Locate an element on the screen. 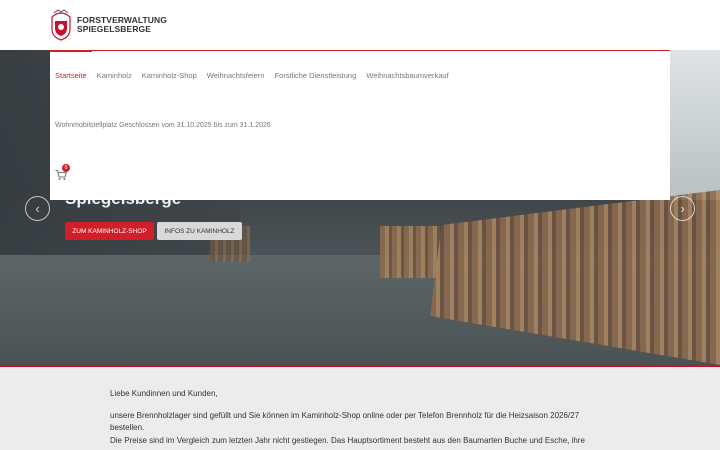  nav-item-kaminholz: Kaminholz is located at coordinates (114, 75).